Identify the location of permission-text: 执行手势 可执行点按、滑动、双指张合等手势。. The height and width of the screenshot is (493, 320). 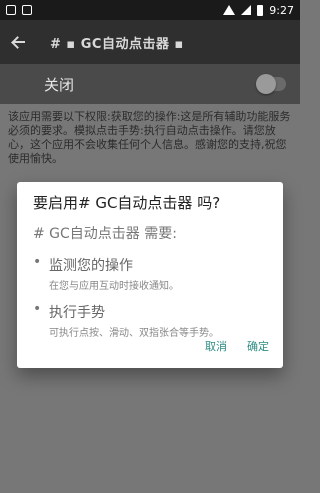
(134, 320).